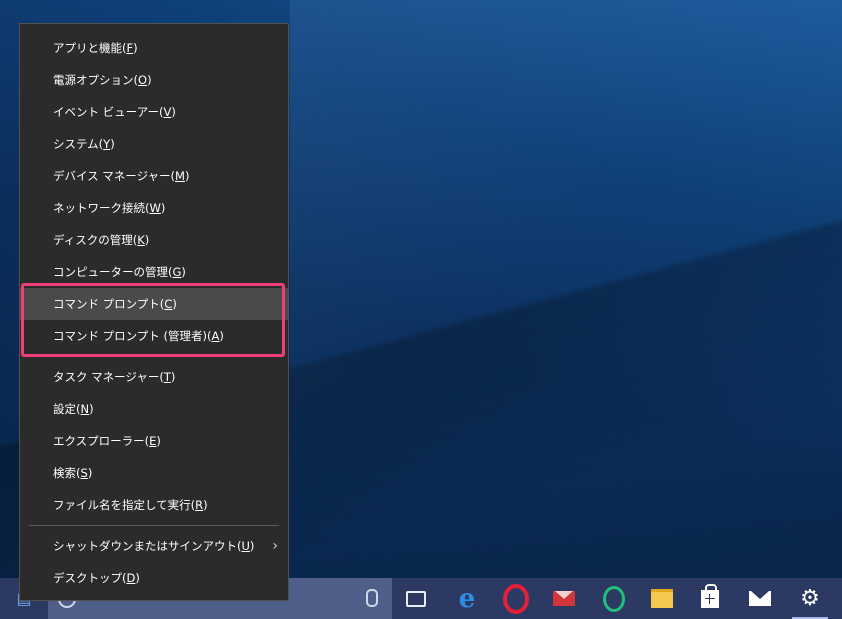 Image resolution: width=842 pixels, height=619 pixels. I want to click on menu-item-disk-management: ディスクの管理(K), so click(154, 240).